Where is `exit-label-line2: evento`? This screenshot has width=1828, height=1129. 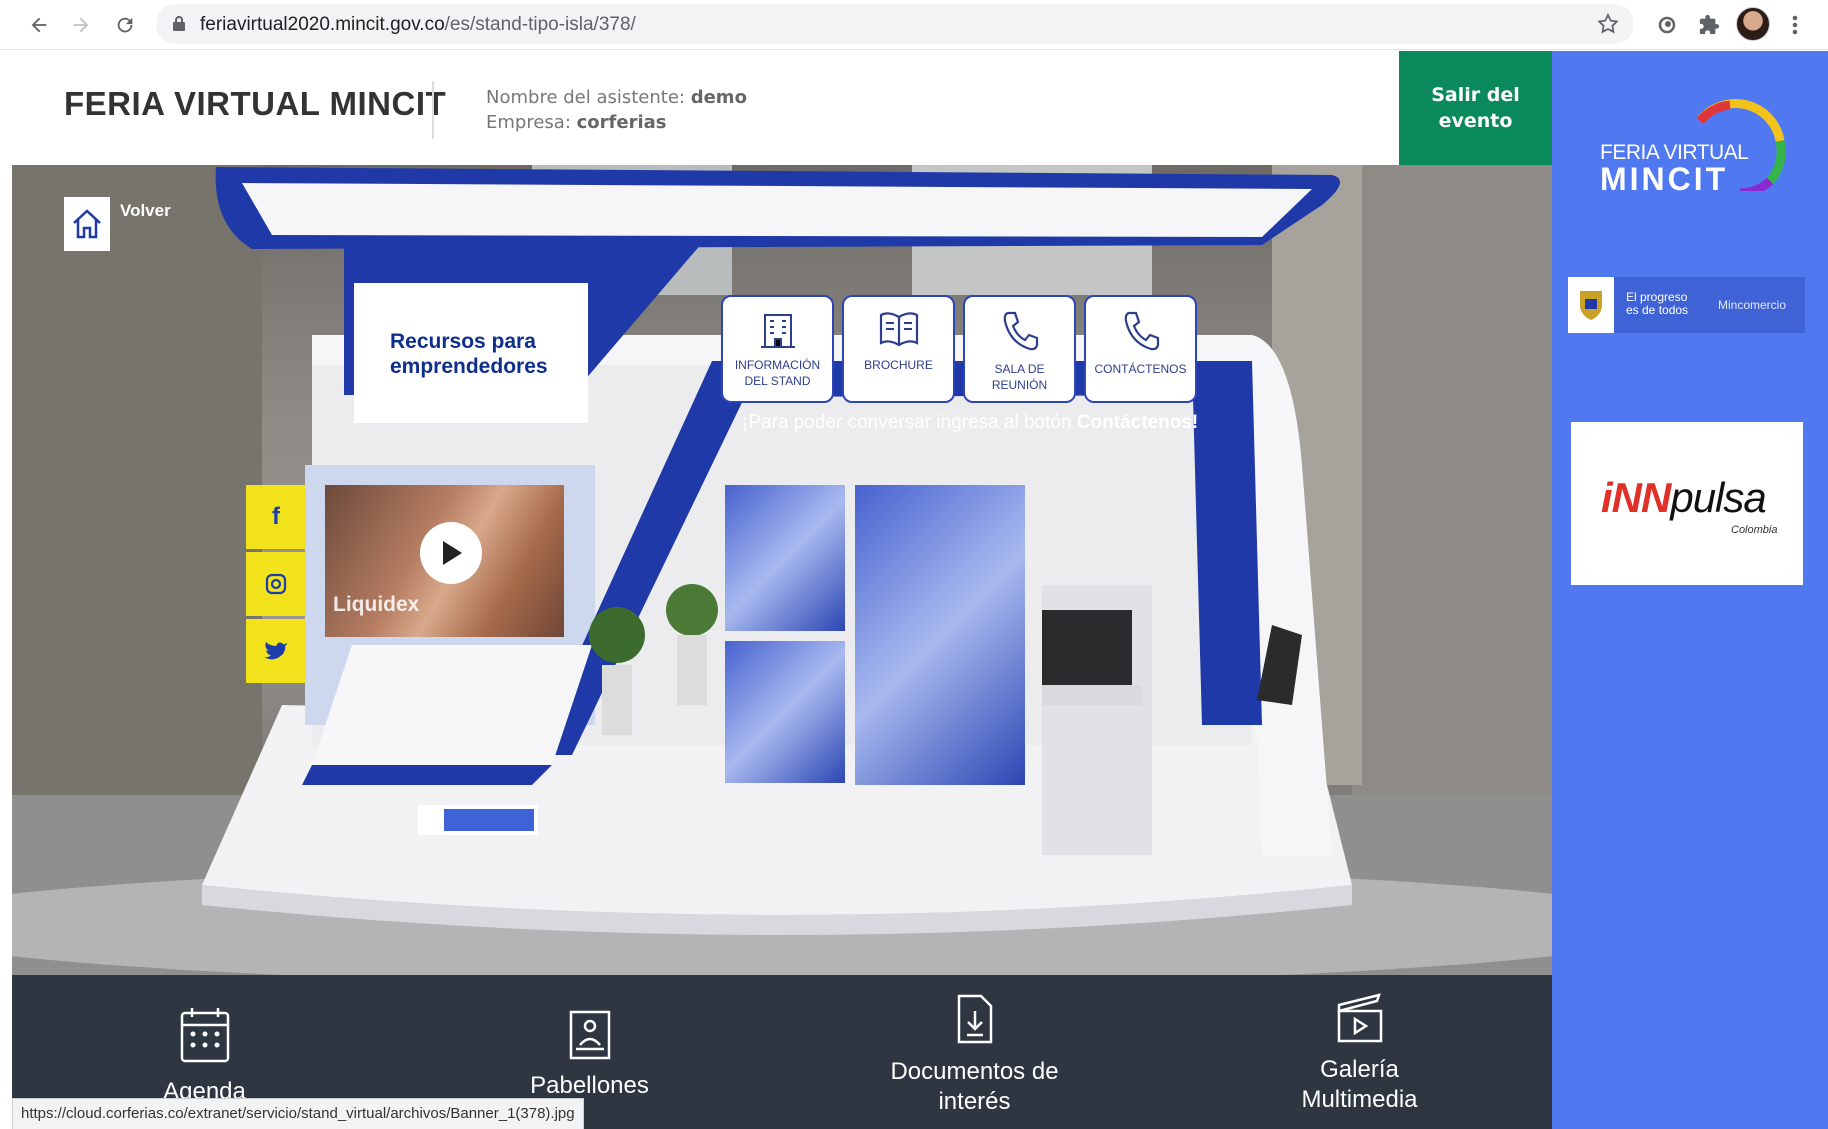 exit-label-line2: evento is located at coordinates (1475, 121).